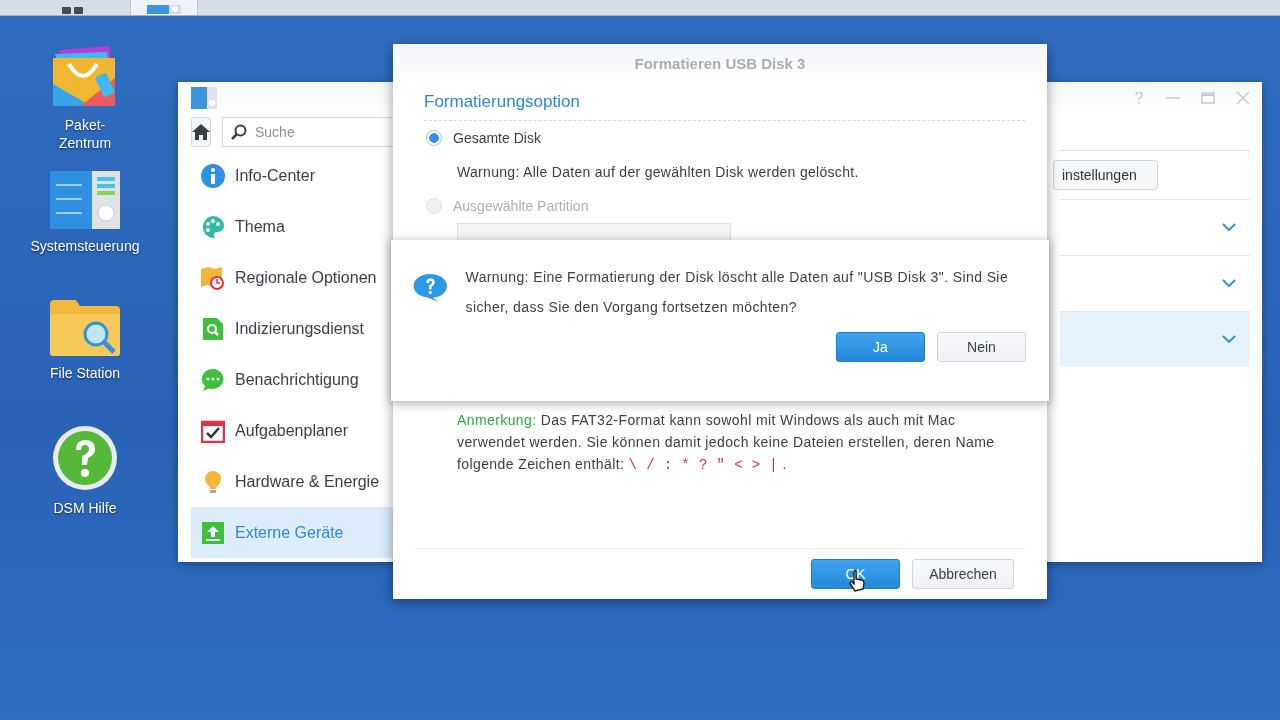 The width and height of the screenshot is (1280, 720). I want to click on upload-icon, so click(213, 532).